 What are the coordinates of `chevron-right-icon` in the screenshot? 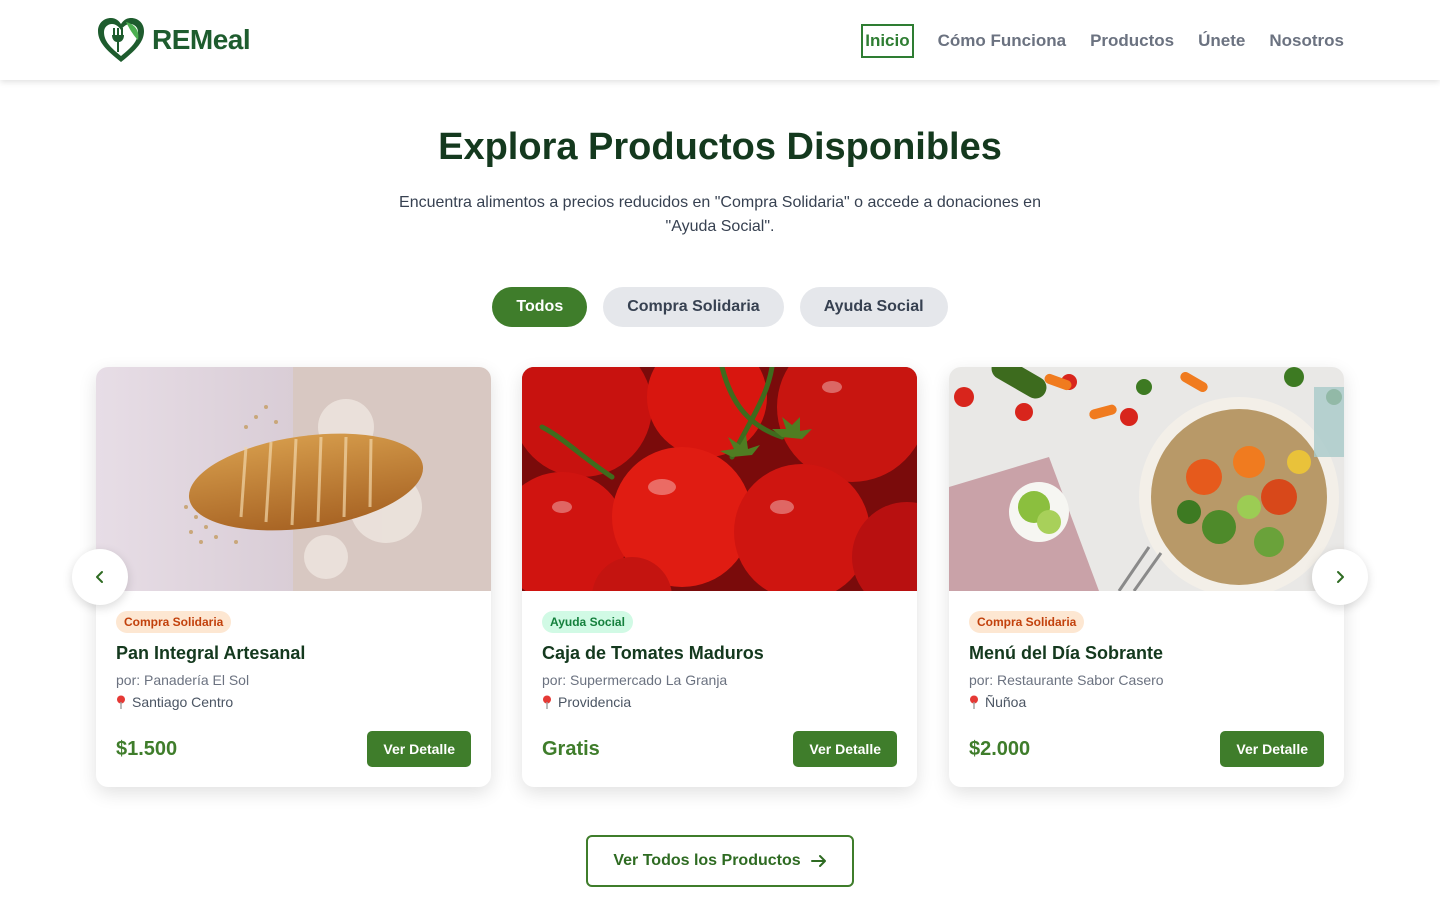 It's located at (1340, 577).